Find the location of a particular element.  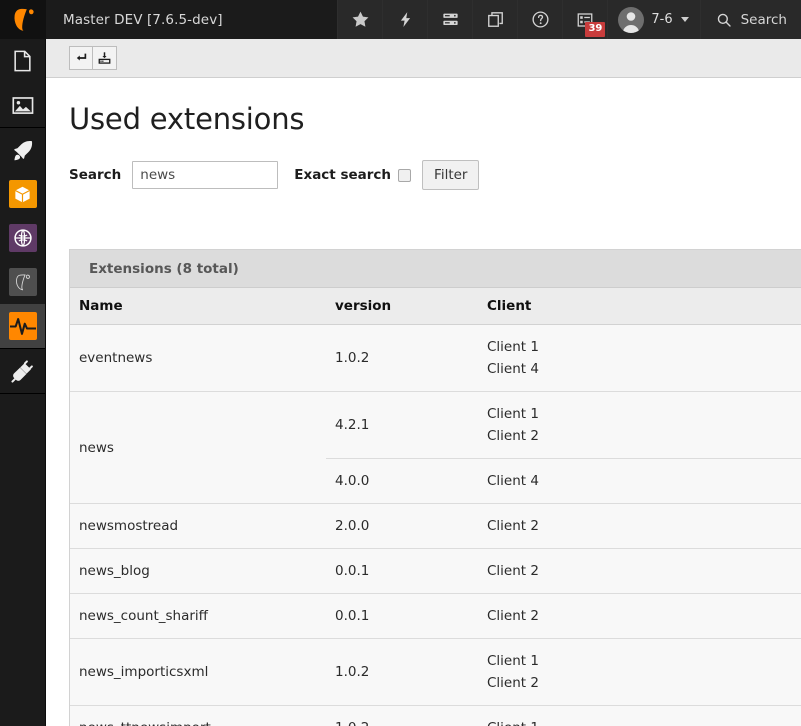

typo3-logo-icon is located at coordinates (24, 19).